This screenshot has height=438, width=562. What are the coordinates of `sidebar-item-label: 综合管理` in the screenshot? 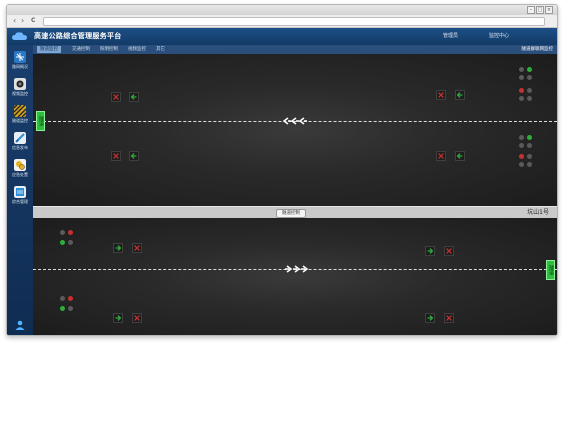 It's located at (20, 201).